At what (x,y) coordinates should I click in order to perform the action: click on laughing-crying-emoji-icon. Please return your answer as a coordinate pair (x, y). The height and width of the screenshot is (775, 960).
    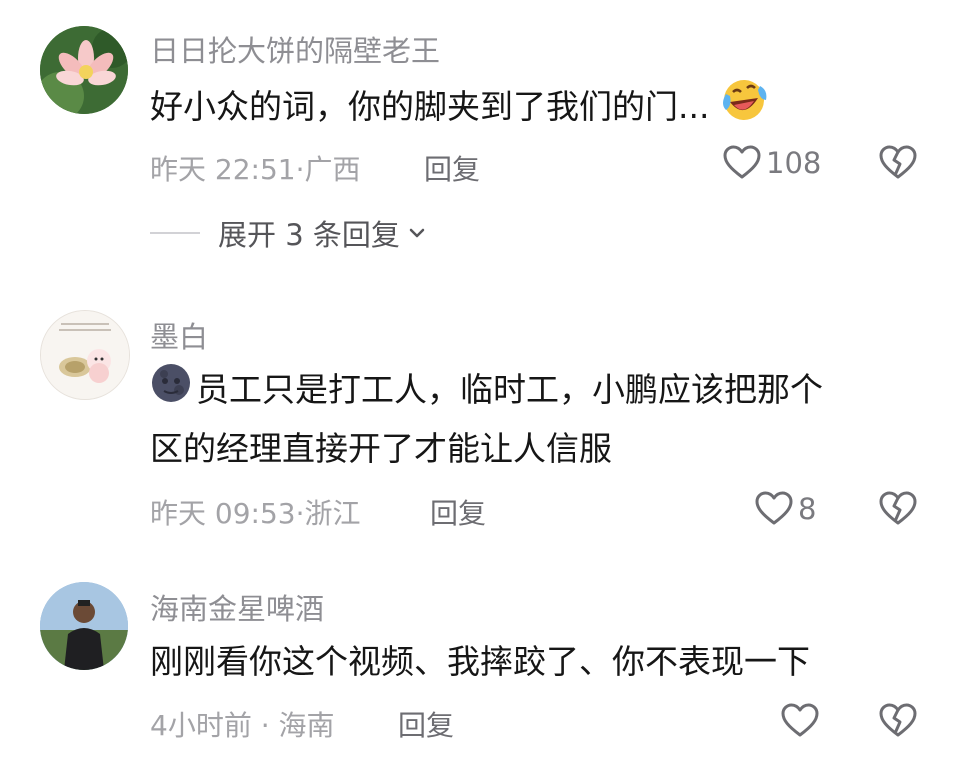
    Looking at the image, I should click on (744, 108).